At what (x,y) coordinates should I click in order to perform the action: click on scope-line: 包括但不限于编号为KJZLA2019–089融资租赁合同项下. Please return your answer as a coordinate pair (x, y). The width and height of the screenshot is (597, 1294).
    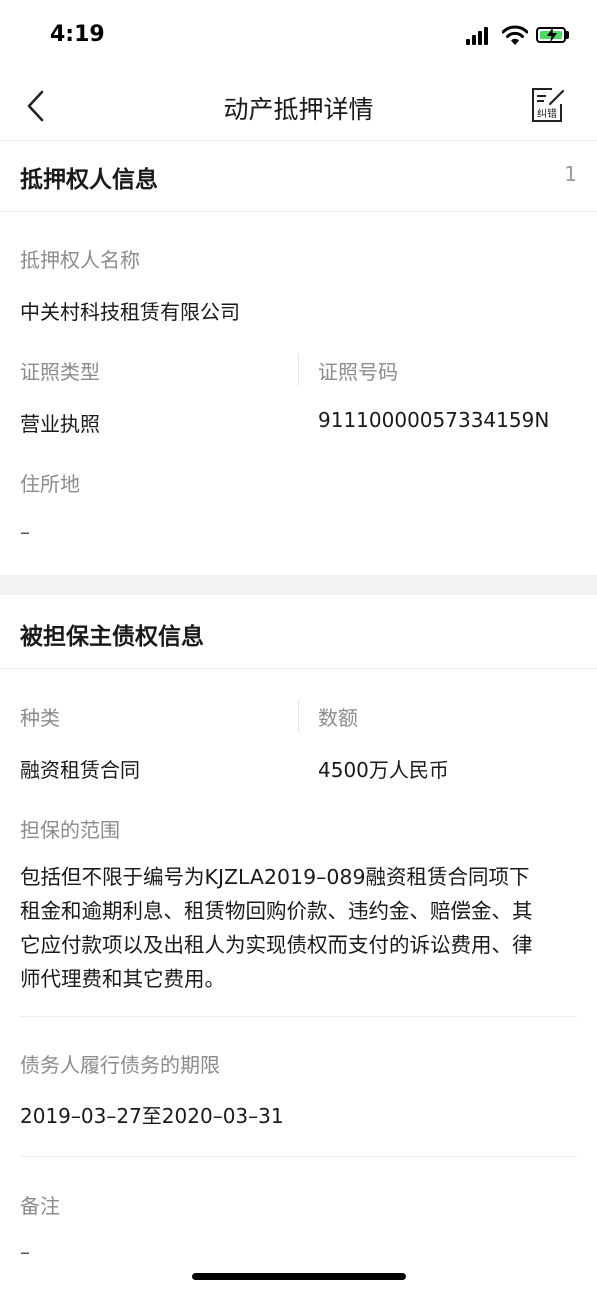
    Looking at the image, I should click on (275, 877).